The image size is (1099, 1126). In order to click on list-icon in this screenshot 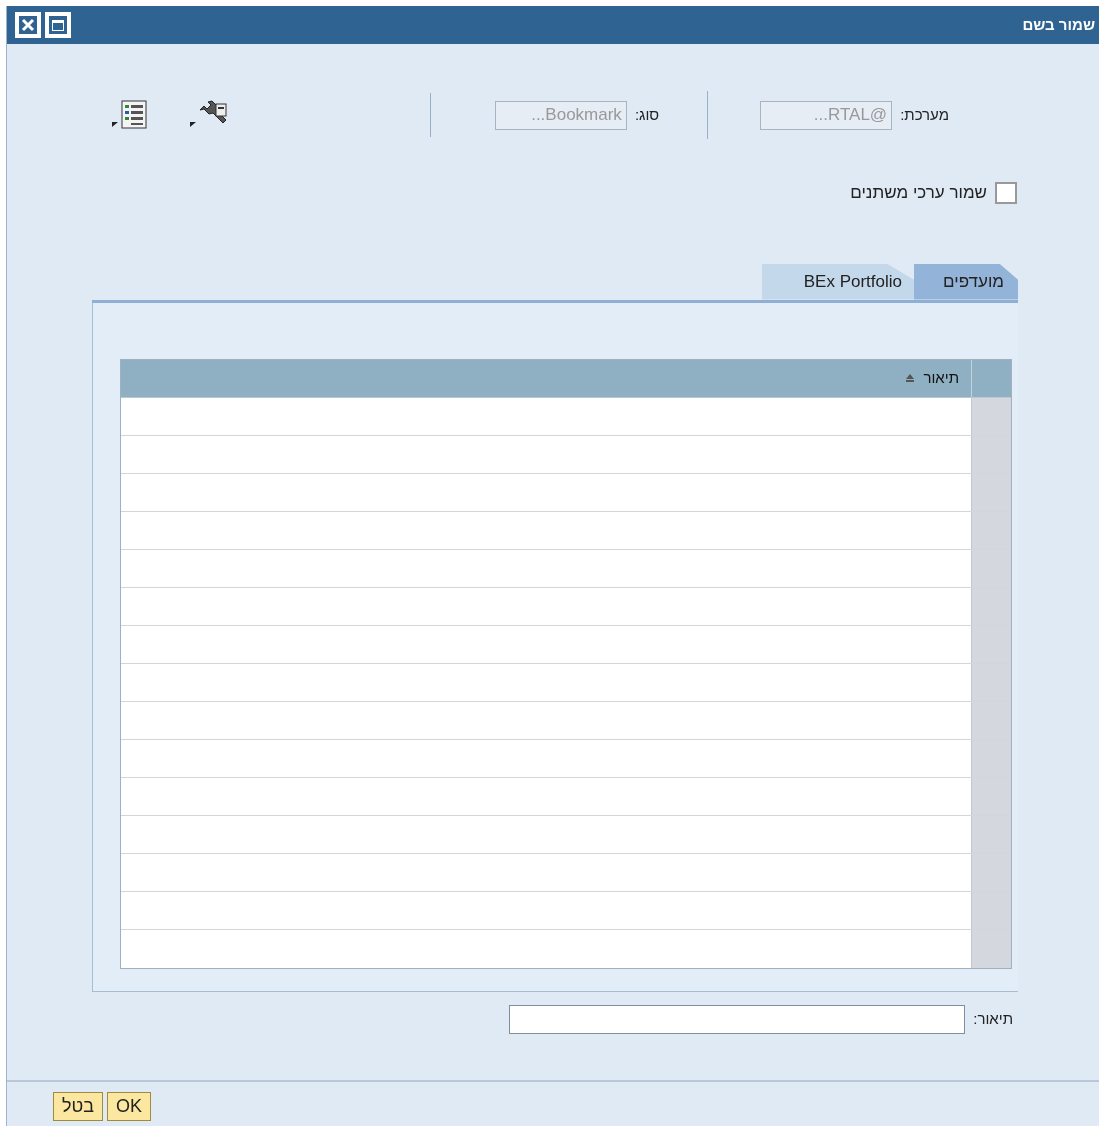, I will do `click(129, 115)`.